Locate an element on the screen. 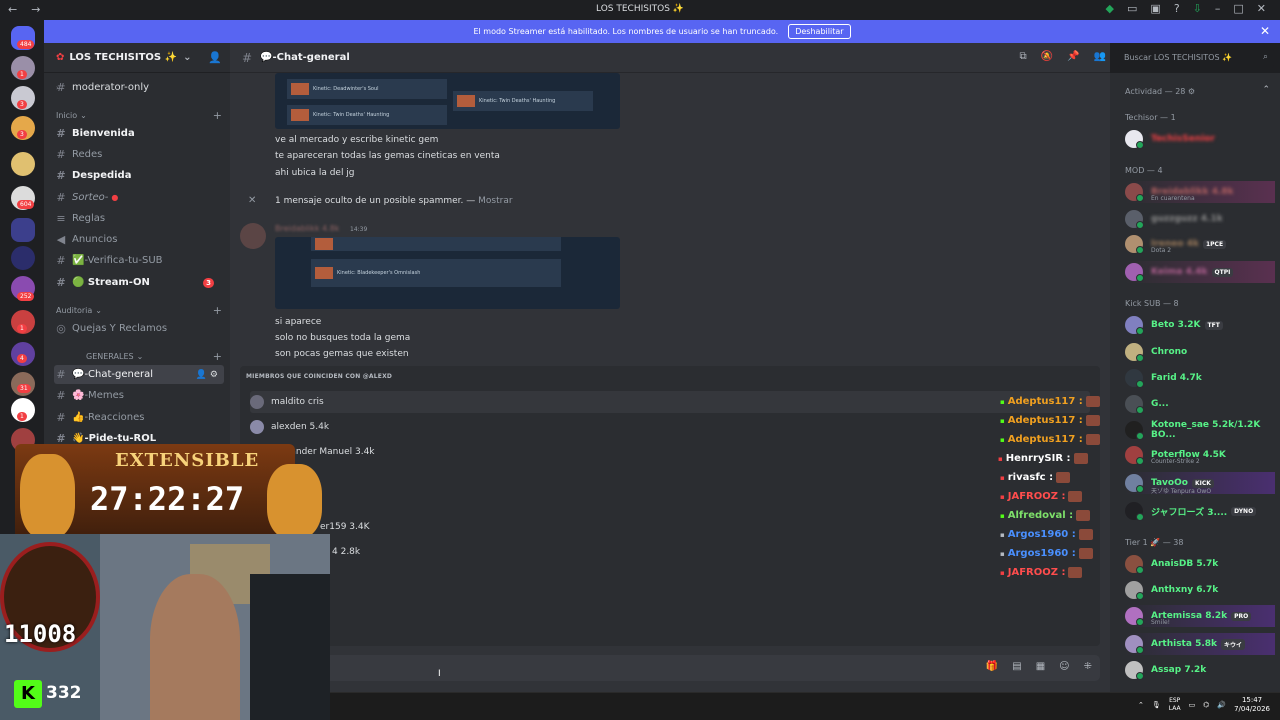 This screenshot has width=1280, height=720. message-author: Breidablikk 4.8k is located at coordinates (307, 228).